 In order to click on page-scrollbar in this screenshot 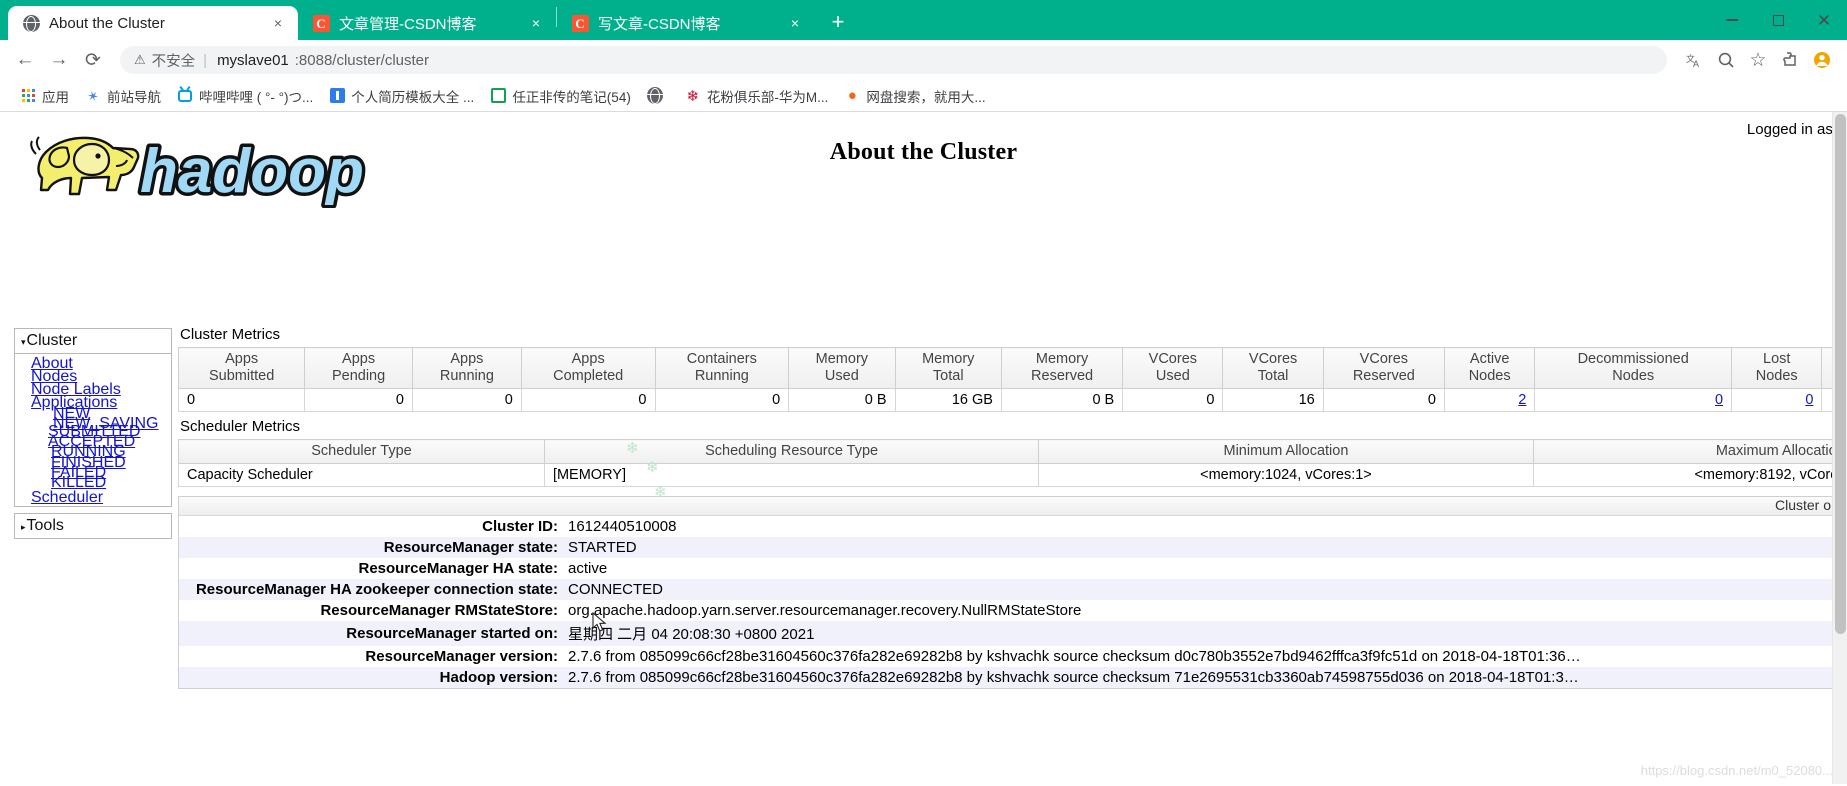, I will do `click(1839, 448)`.